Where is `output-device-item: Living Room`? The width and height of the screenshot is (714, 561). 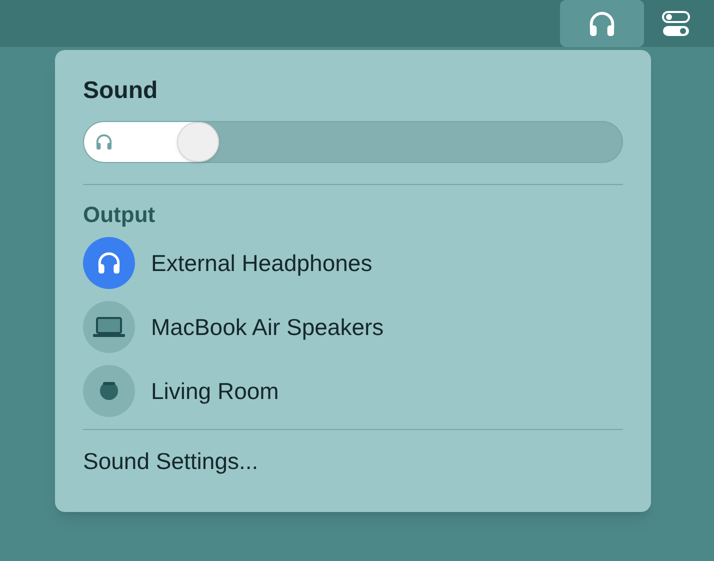 output-device-item: Living Room is located at coordinates (353, 391).